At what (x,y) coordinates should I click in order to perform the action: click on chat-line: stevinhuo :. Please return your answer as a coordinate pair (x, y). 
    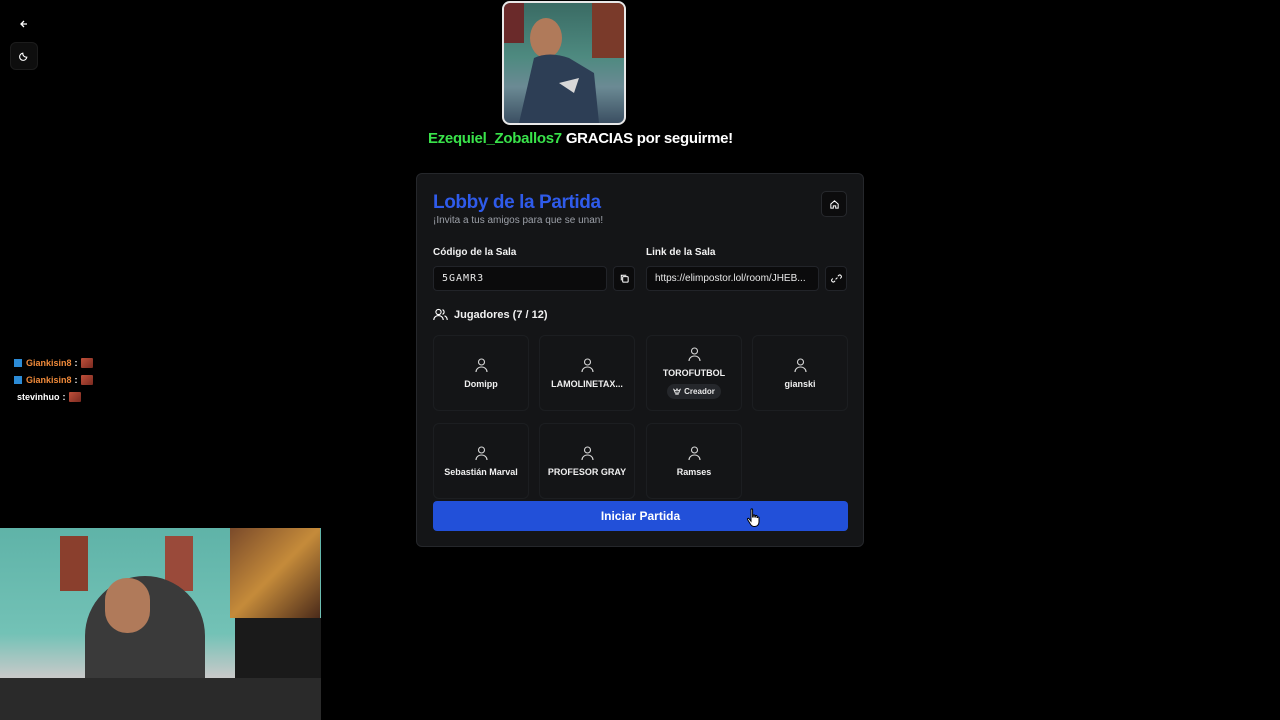
    Looking at the image, I should click on (53, 396).